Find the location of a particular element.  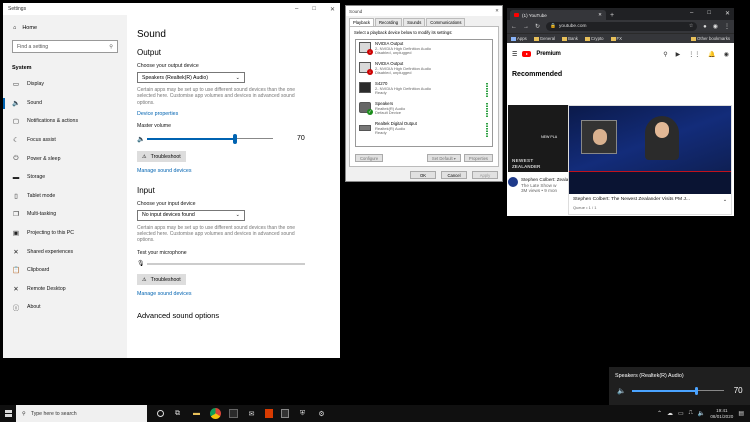

miniplayer-video is located at coordinates (650, 150).